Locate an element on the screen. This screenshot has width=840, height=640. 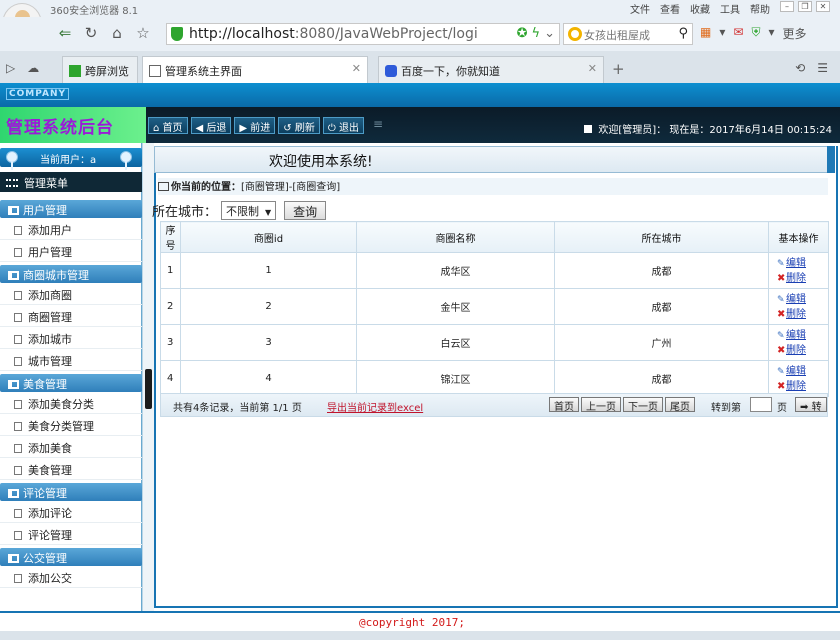
sidebar-item: 城市管理 is located at coordinates (71, 360).